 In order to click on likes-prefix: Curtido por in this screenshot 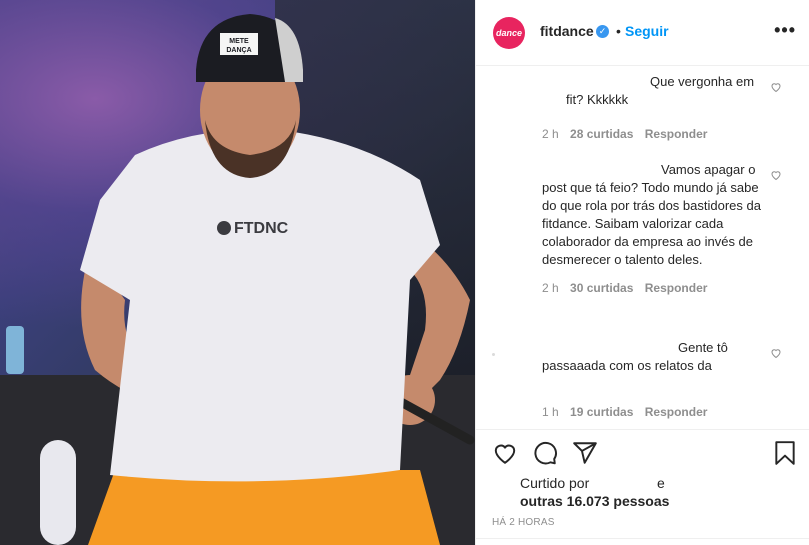, I will do `click(555, 483)`.